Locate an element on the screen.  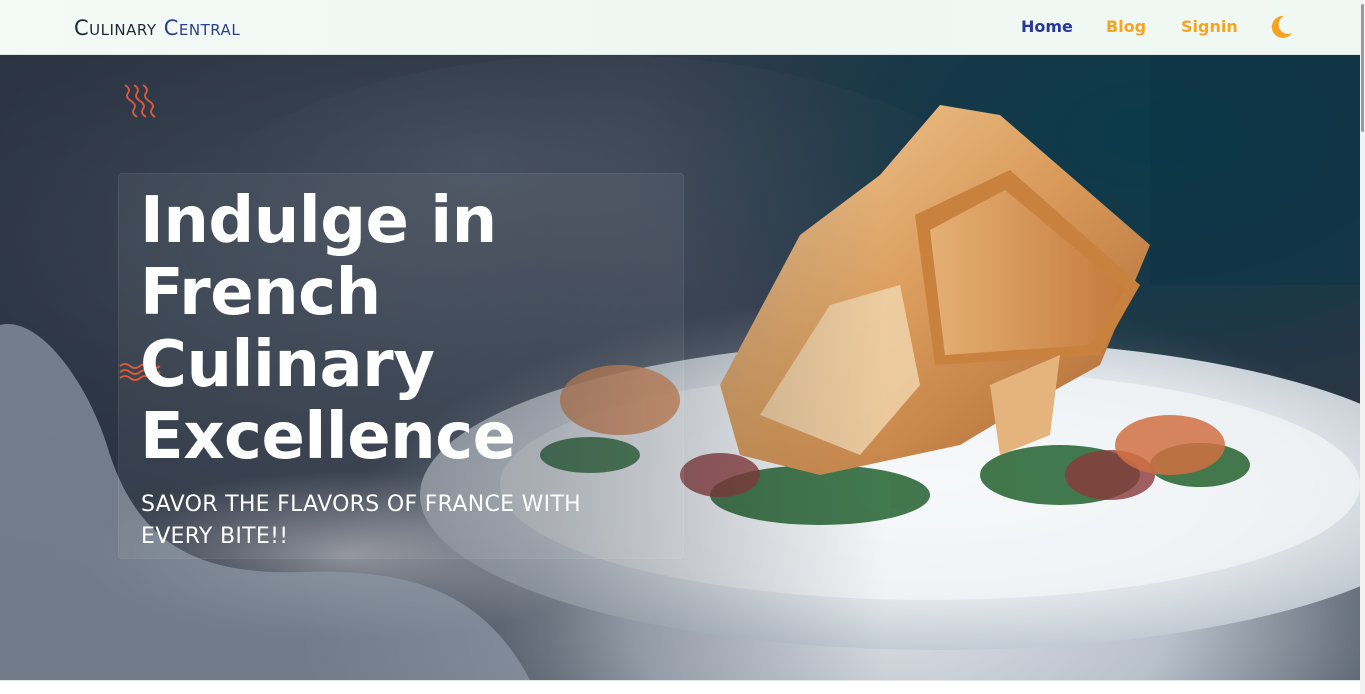
brand-text-central: Central is located at coordinates (202, 28).